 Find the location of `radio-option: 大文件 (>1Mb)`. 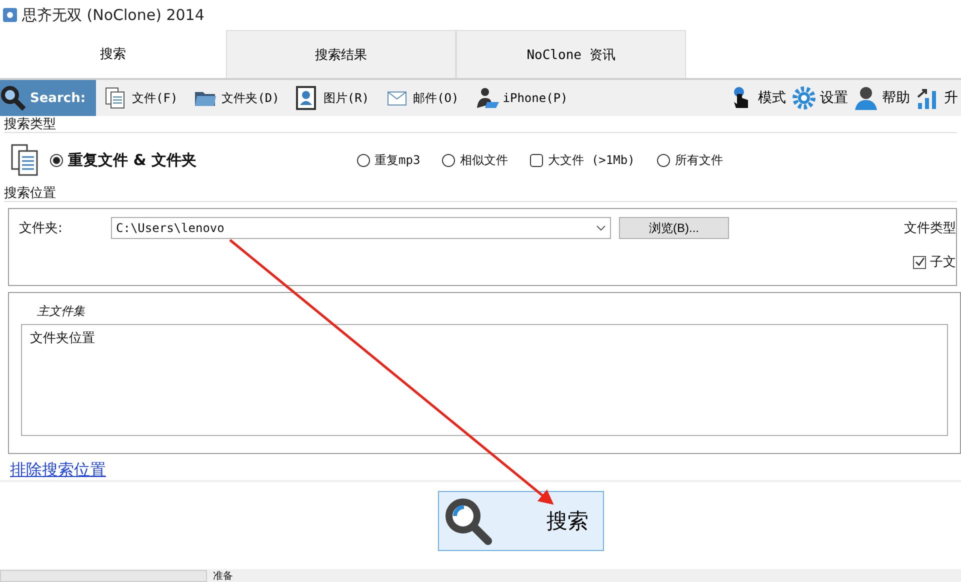

radio-option: 大文件 (>1Mb) is located at coordinates (582, 160).